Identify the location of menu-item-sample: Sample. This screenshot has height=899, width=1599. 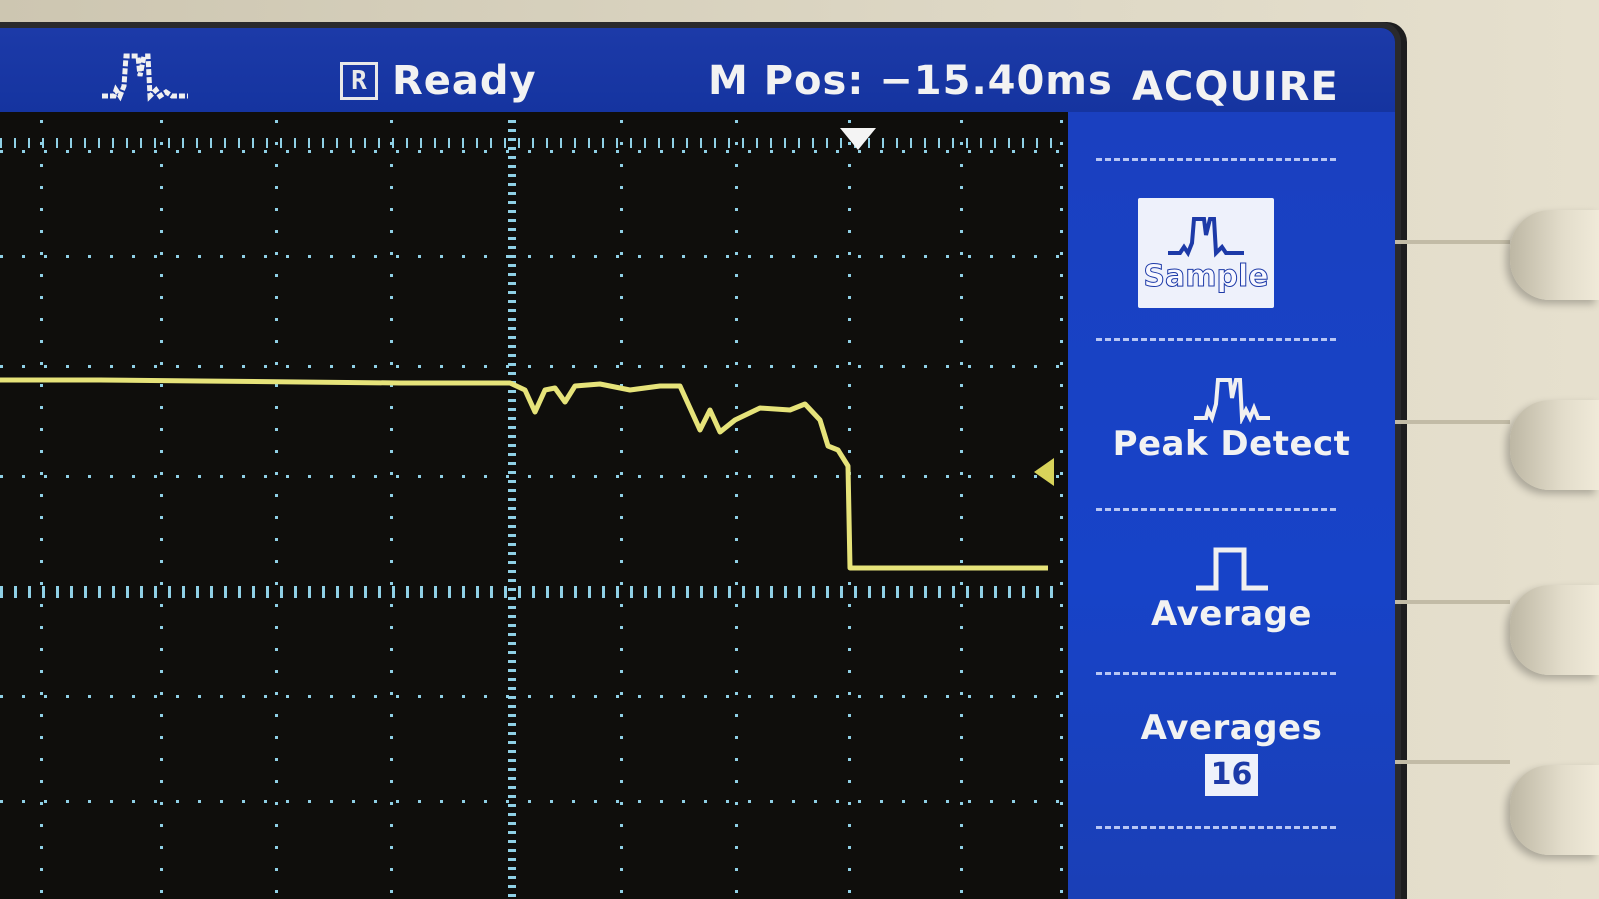
(1206, 253).